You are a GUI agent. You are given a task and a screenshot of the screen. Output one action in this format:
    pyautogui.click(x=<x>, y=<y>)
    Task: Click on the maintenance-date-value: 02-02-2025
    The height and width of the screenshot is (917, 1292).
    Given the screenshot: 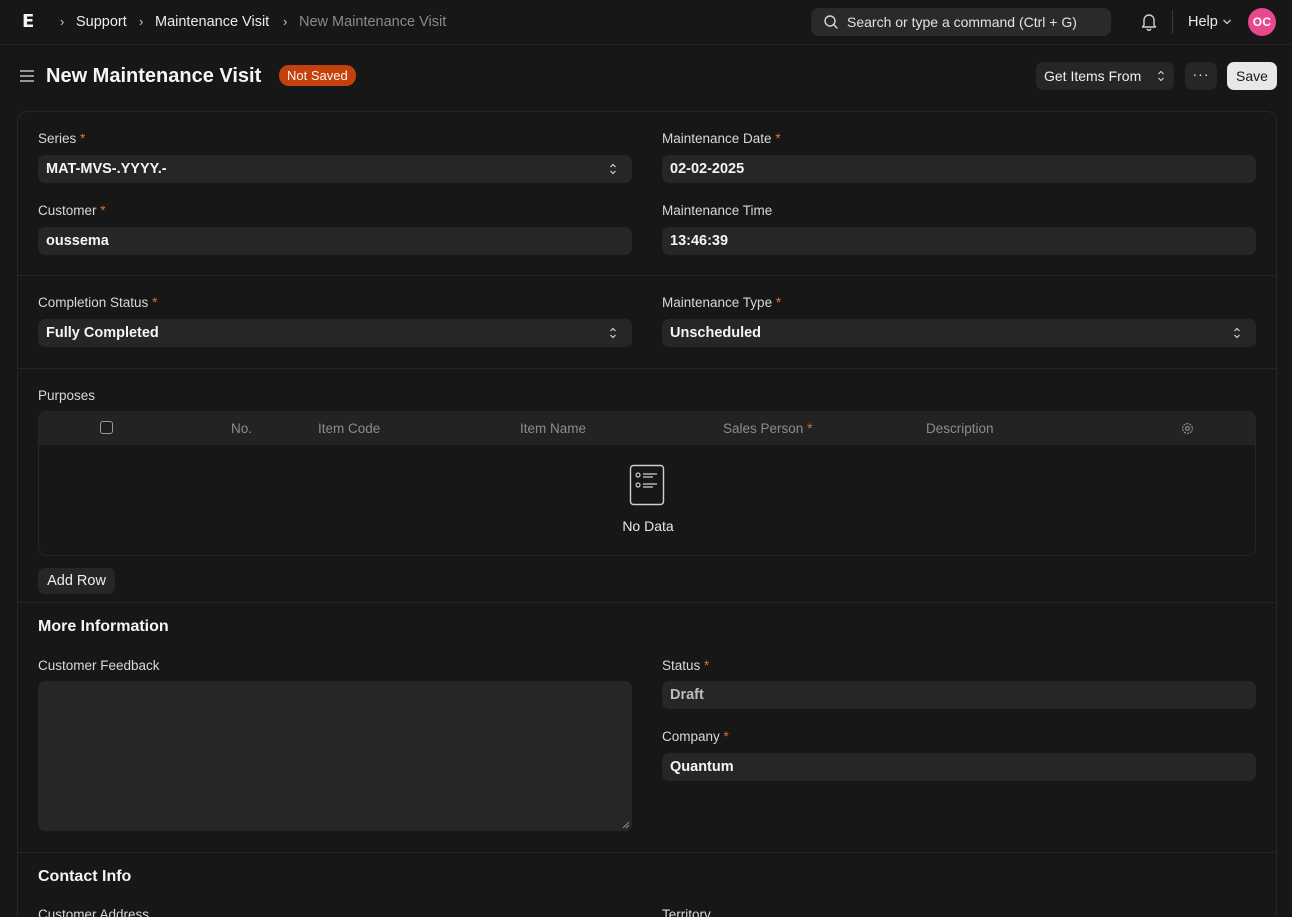 What is the action you would take?
    pyautogui.click(x=707, y=169)
    